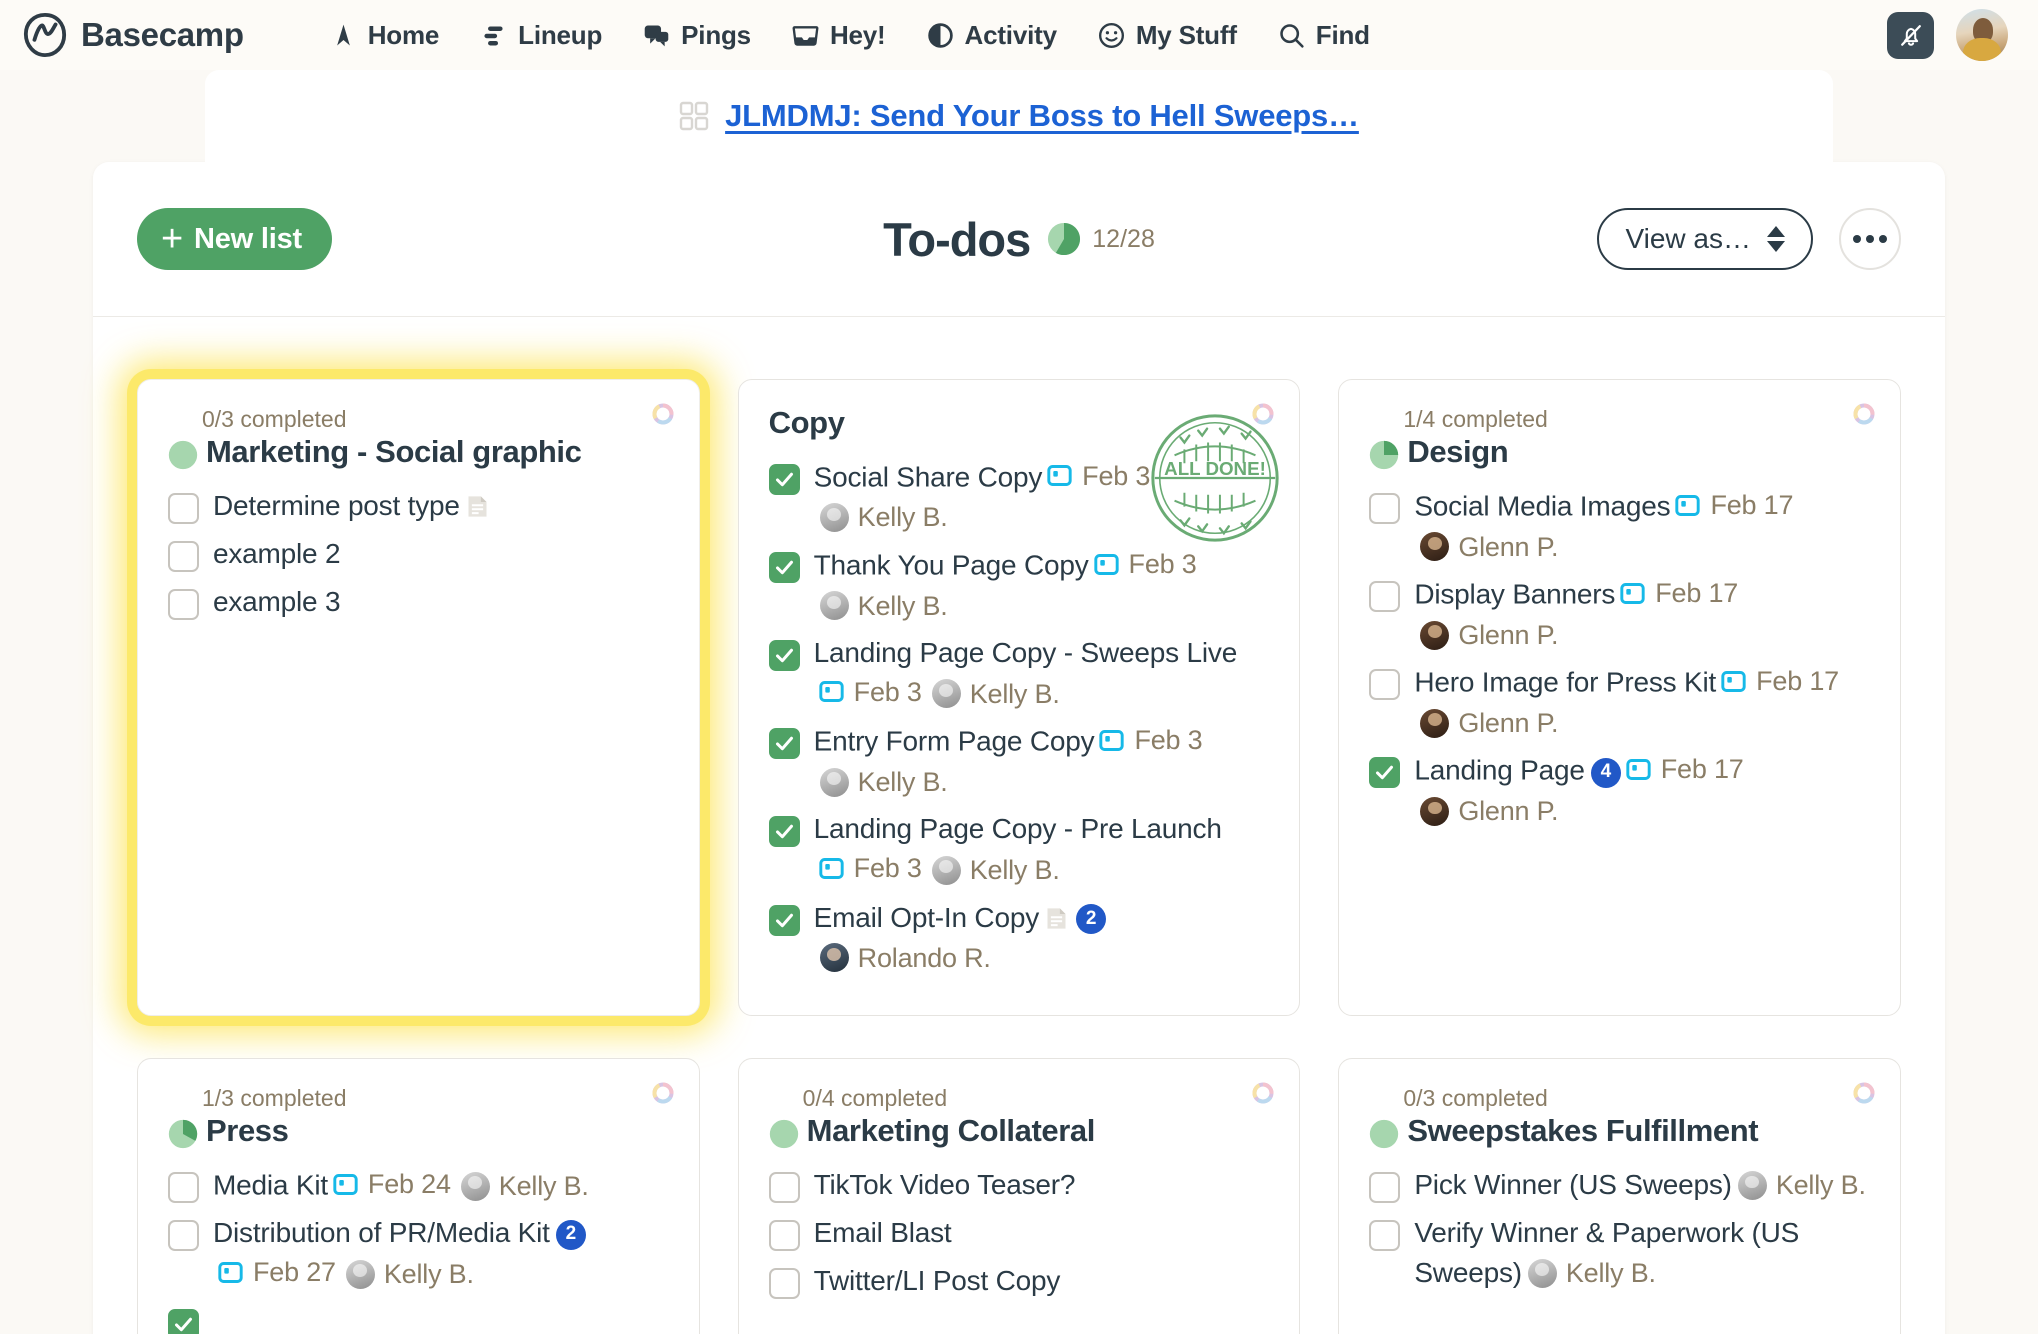 Image resolution: width=2038 pixels, height=1334 pixels. Describe the element at coordinates (403, 34) in the screenshot. I see `nav-label: Home` at that location.